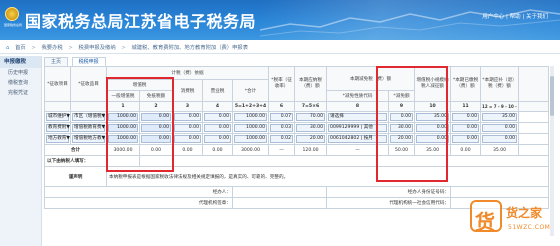 This screenshot has width=560, height=246. Describe the element at coordinates (524, 213) in the screenshot. I see `watermark-title: 货之家` at that location.